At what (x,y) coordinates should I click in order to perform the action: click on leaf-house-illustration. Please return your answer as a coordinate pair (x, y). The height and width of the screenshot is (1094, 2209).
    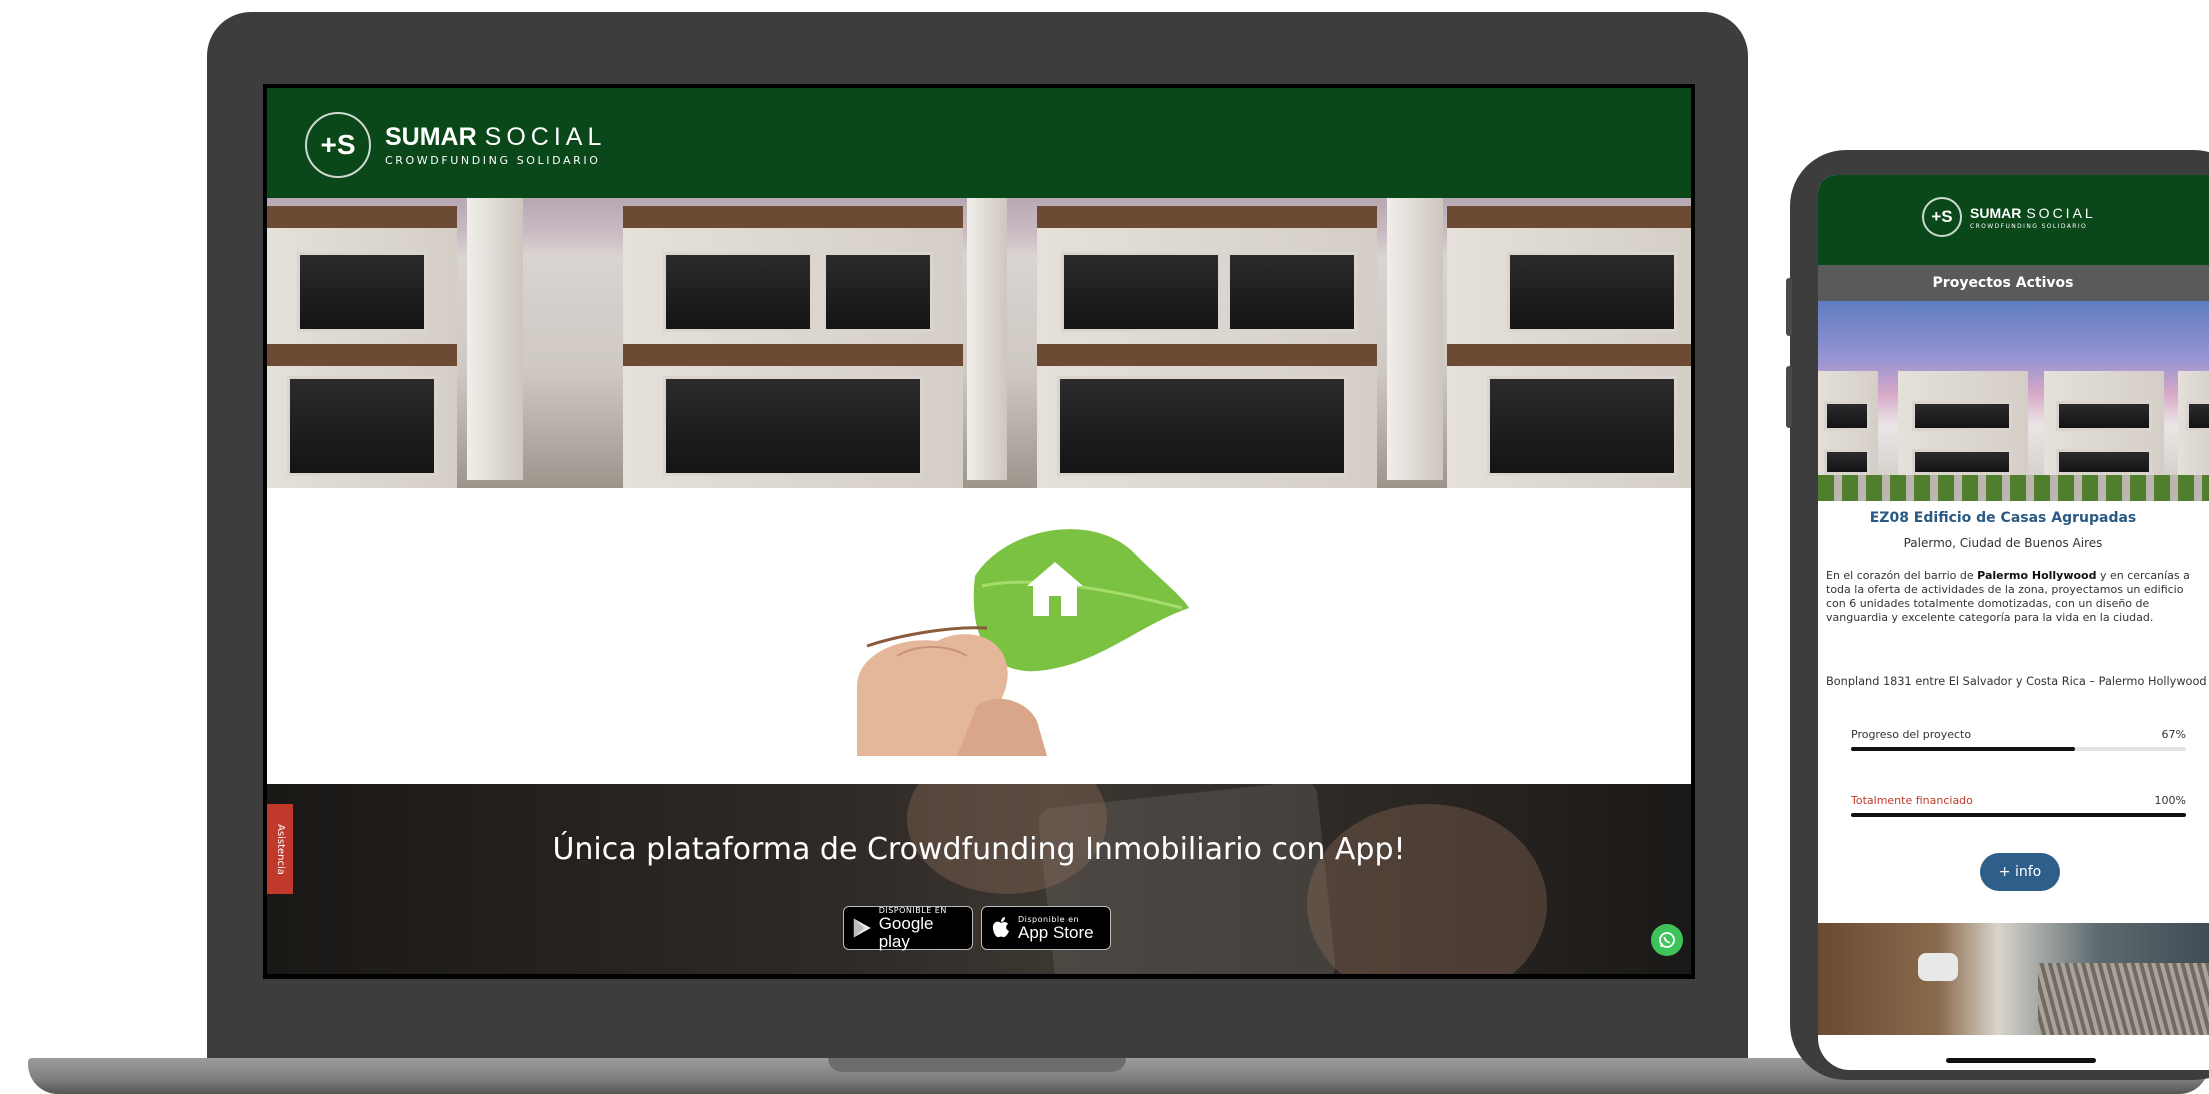
    Looking at the image, I should click on (1023, 642).